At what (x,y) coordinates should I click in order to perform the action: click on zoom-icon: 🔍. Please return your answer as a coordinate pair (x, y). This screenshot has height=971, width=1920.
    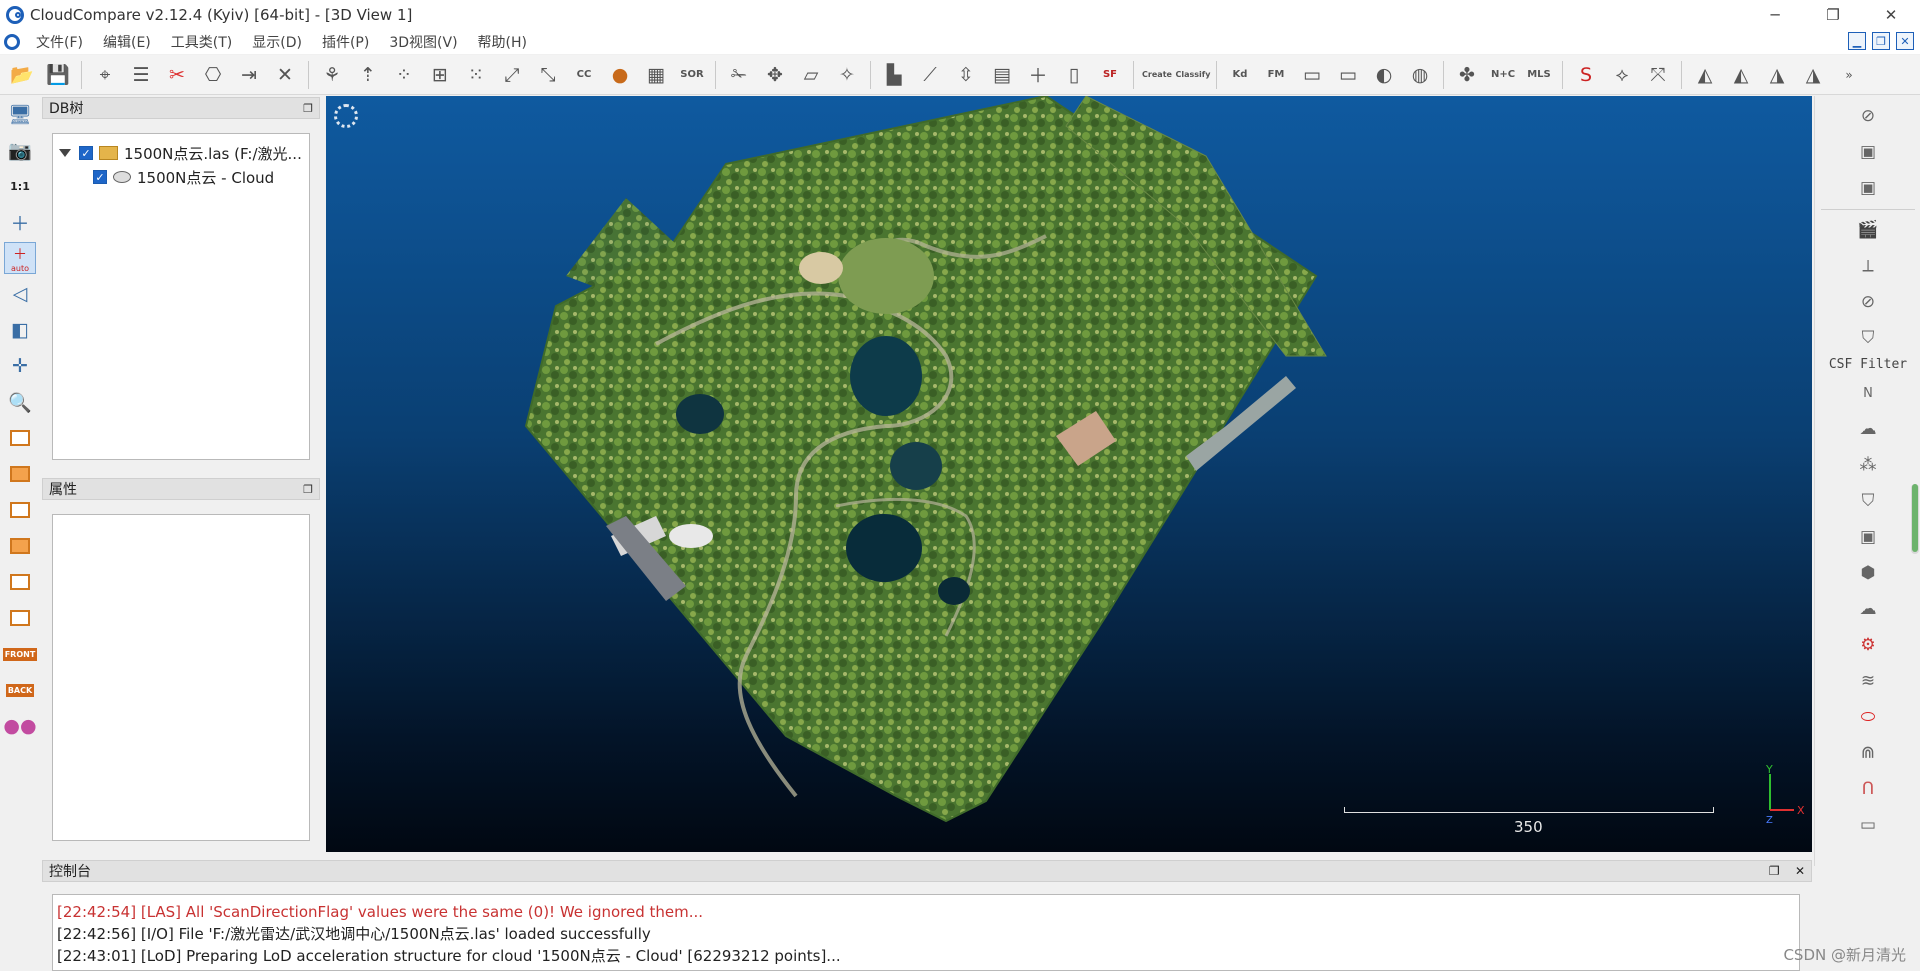
    Looking at the image, I should click on (20, 402).